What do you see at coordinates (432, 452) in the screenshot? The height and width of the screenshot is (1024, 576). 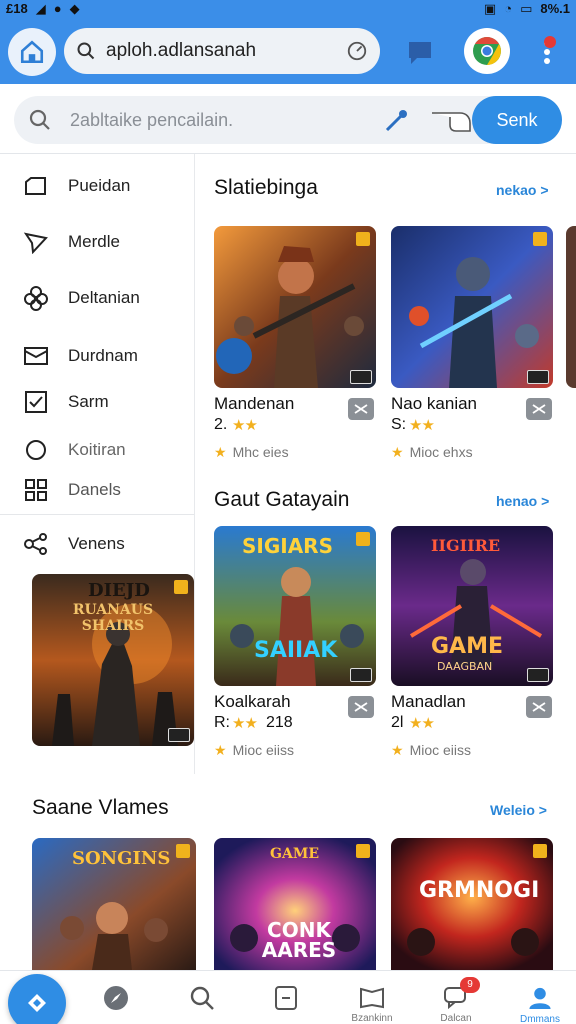 I see `game-meta: ★ Mioc ehxs` at bounding box center [432, 452].